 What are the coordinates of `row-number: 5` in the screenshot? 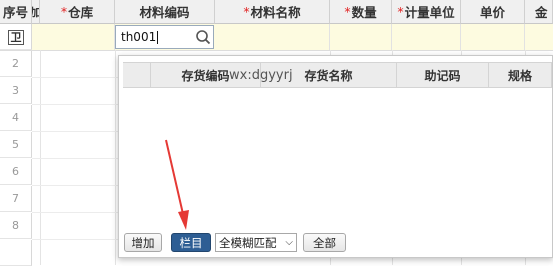 It's located at (15, 144).